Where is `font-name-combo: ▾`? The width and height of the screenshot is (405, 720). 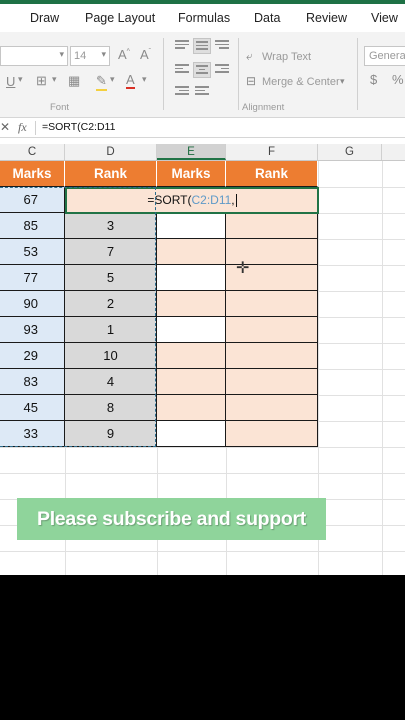
font-name-combo: ▾ is located at coordinates (34, 56).